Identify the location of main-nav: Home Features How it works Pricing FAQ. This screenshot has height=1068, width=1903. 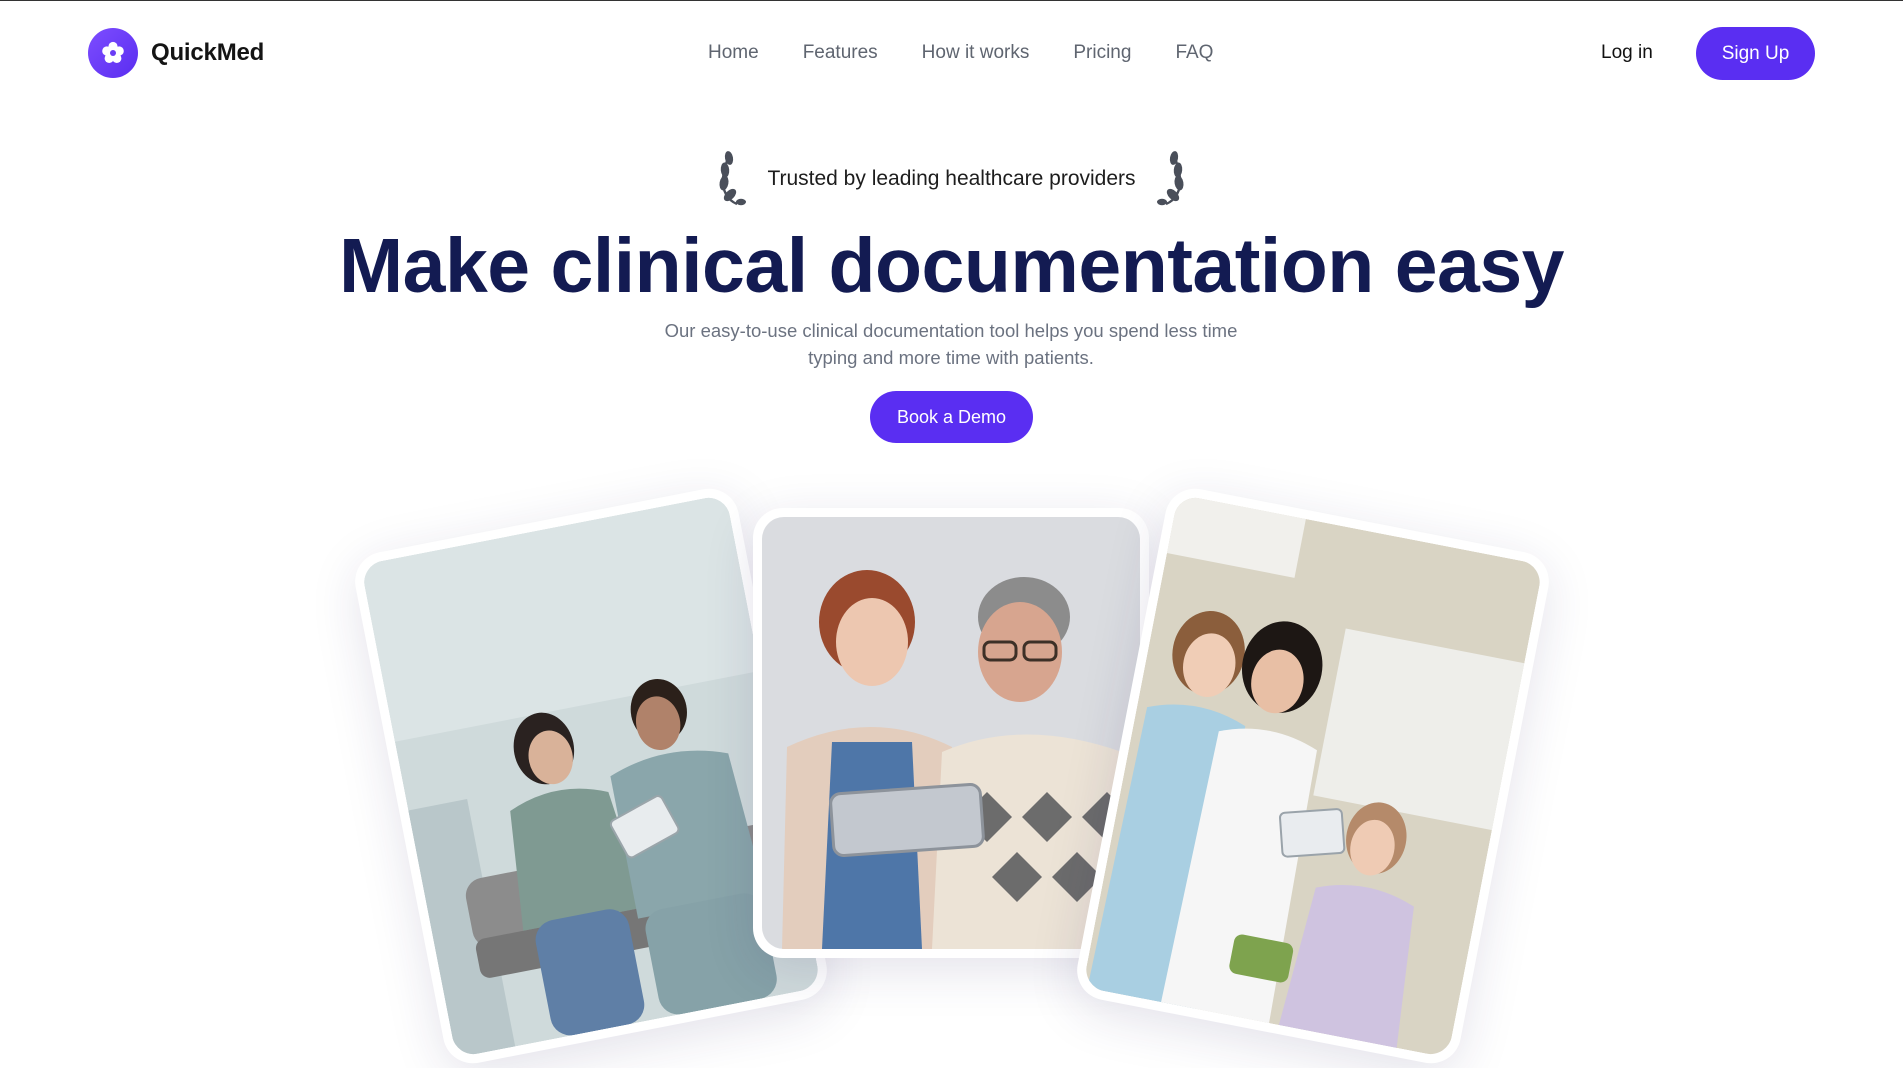
(960, 53).